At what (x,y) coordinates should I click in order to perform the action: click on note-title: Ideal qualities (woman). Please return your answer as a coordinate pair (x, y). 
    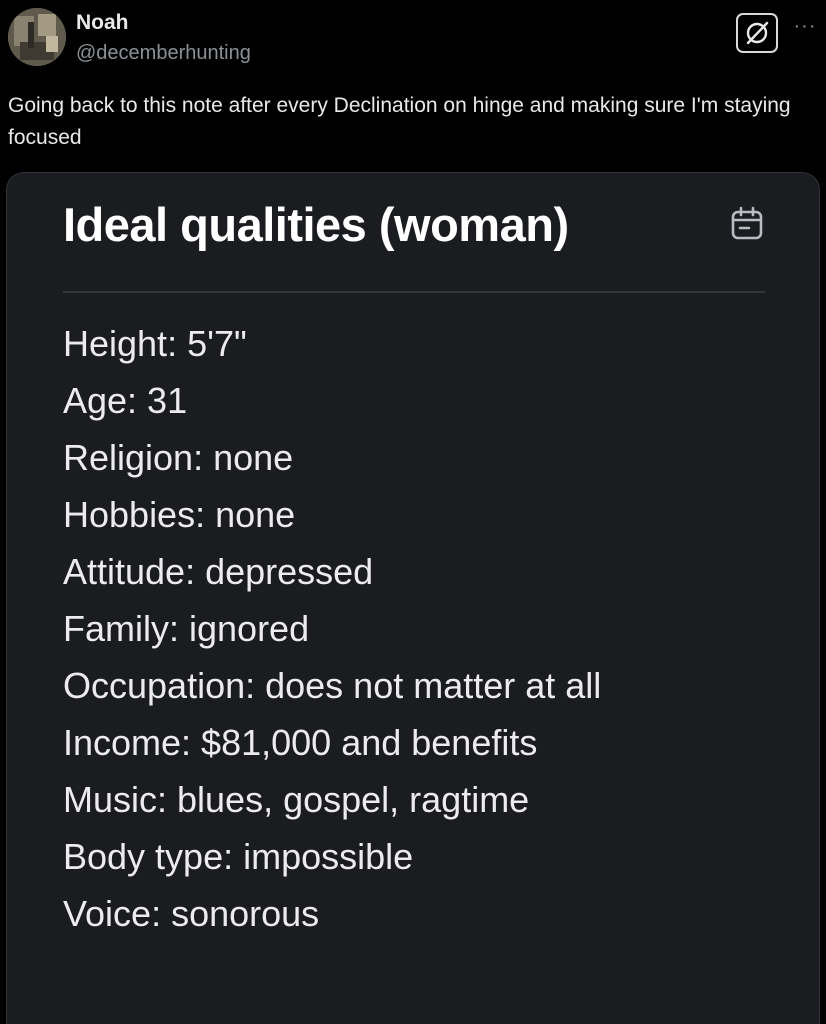
    Looking at the image, I should click on (316, 224).